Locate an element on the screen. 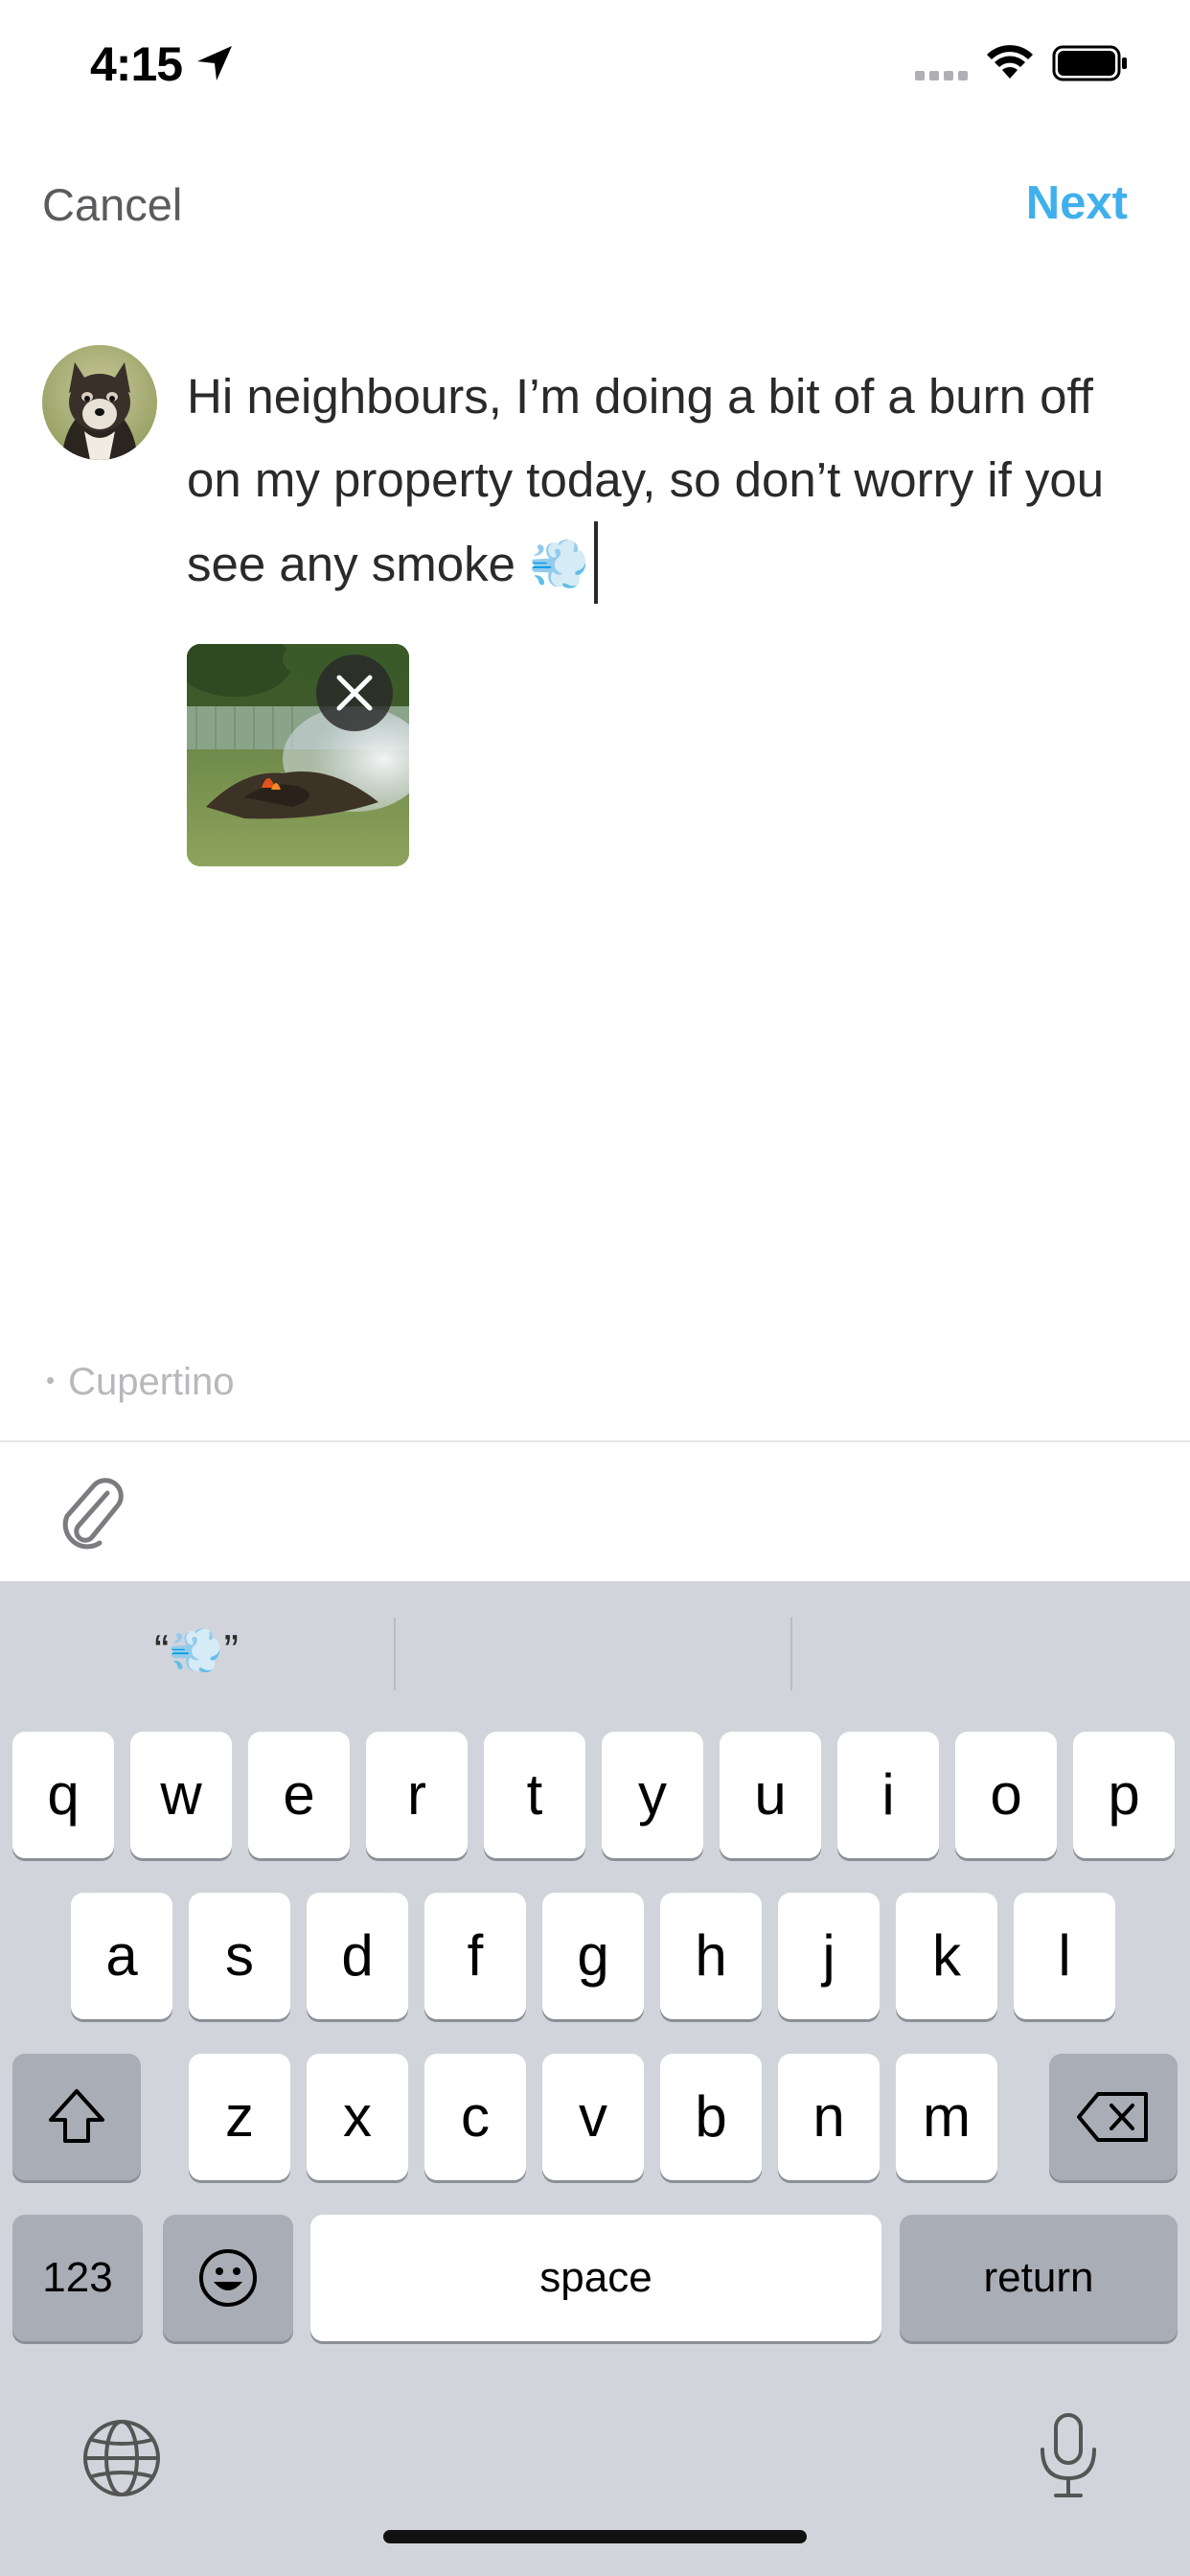 The image size is (1190, 2576). emoji-key is located at coordinates (228, 2278).